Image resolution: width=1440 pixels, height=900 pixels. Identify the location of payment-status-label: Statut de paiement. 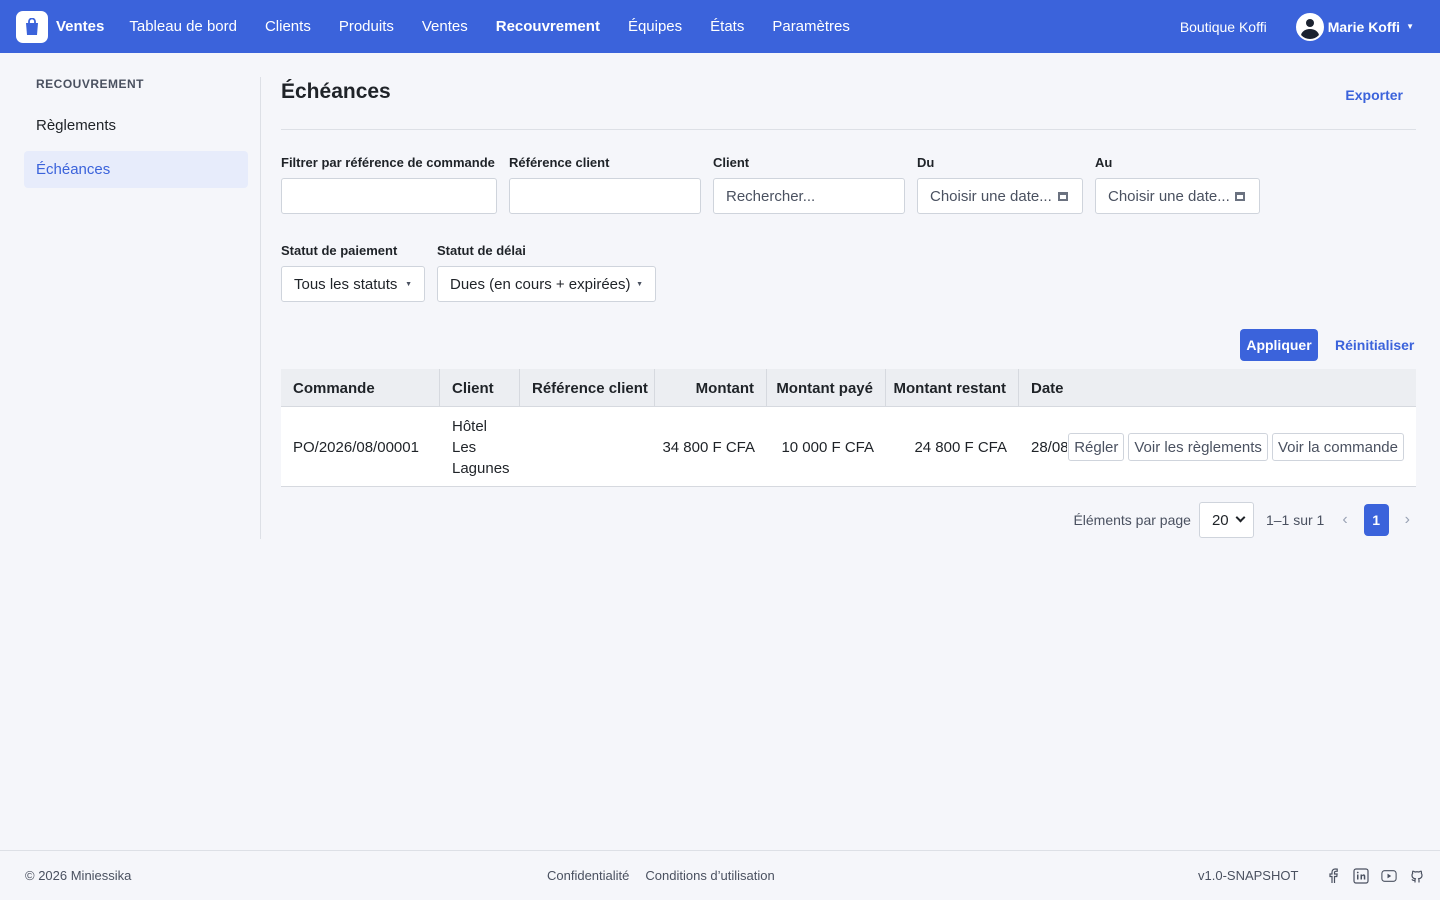
(339, 250).